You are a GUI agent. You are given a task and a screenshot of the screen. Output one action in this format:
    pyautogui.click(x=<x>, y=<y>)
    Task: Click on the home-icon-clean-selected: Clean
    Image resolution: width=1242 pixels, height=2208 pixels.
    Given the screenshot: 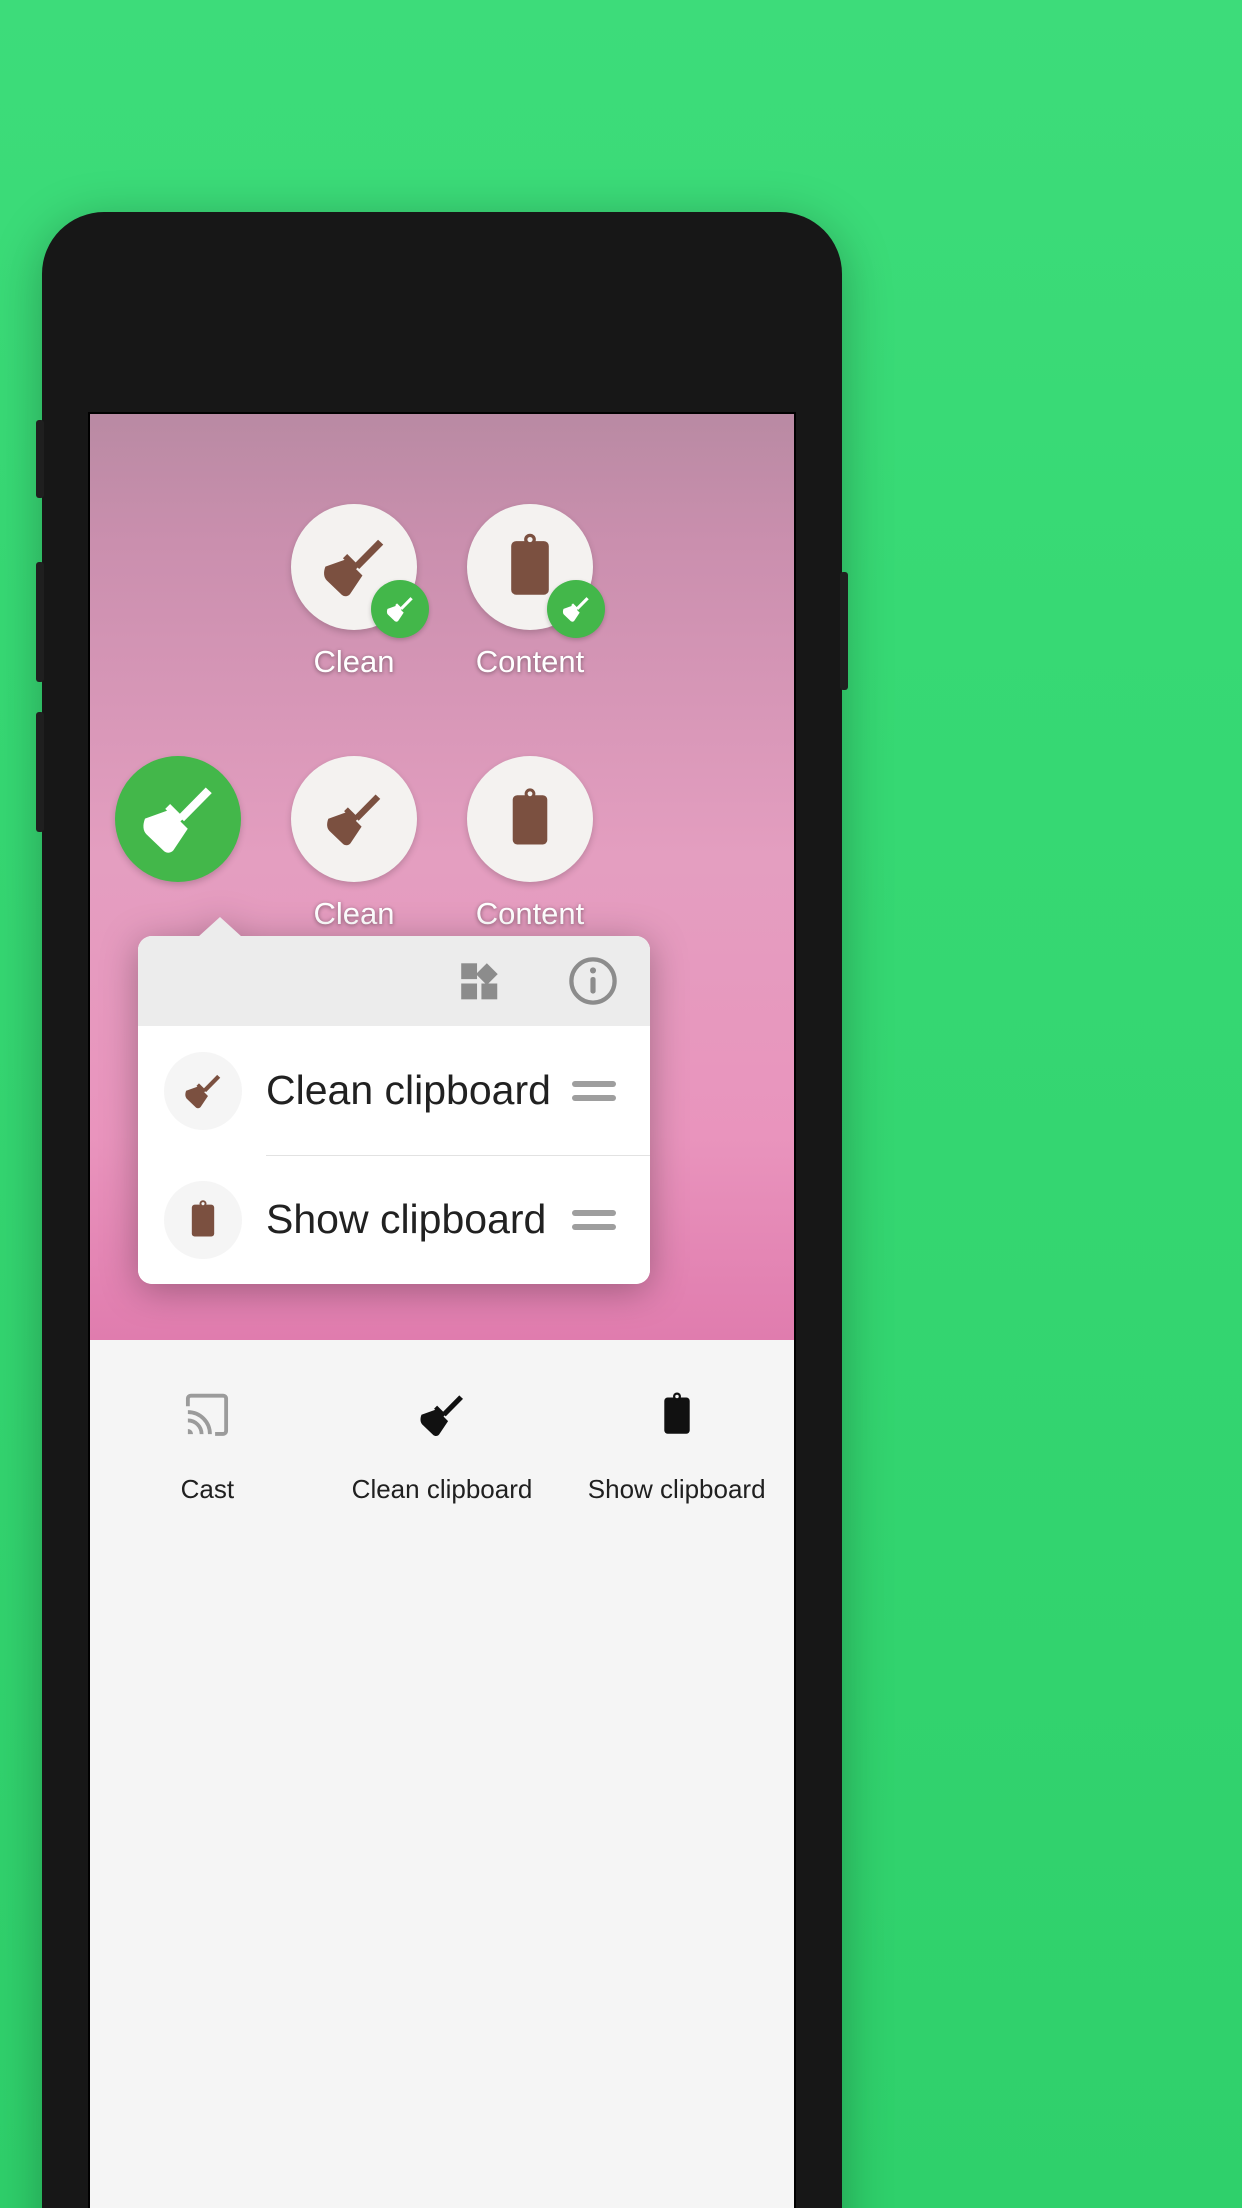 What is the action you would take?
    pyautogui.click(x=178, y=844)
    